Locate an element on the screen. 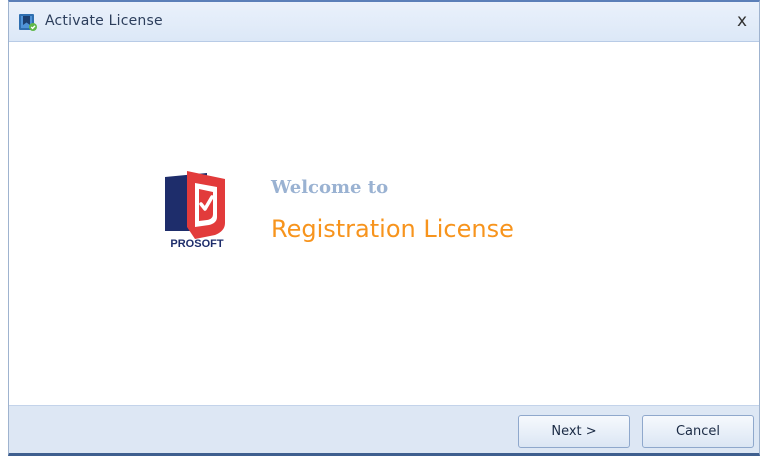 The width and height of the screenshot is (760, 456). window-title: Activate License is located at coordinates (104, 21).